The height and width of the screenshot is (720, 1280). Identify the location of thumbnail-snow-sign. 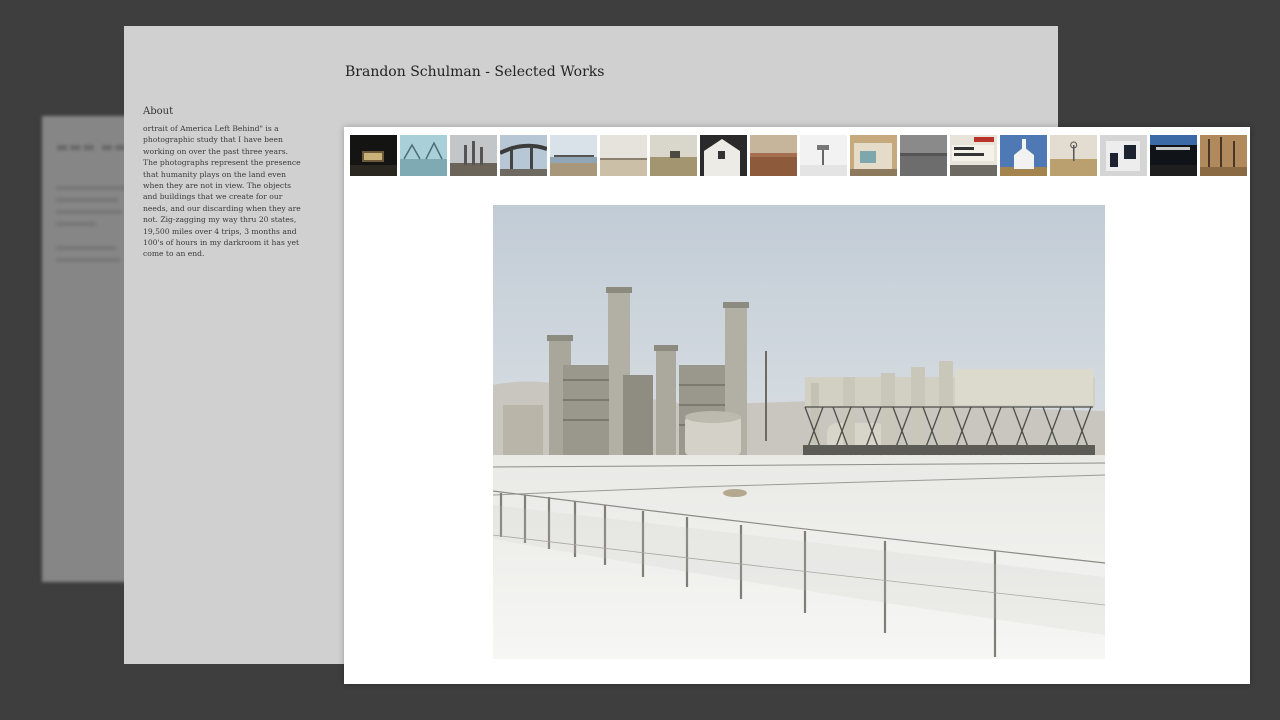
(823, 155).